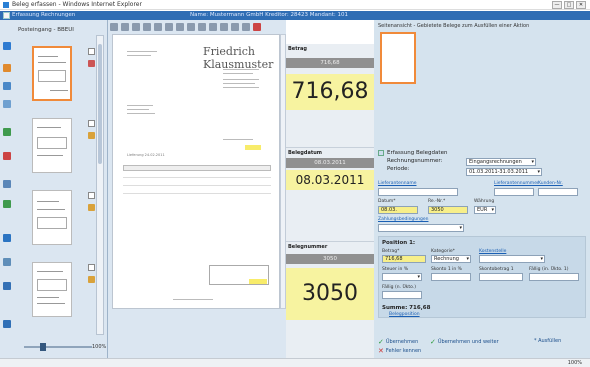 Image resolution: width=590 pixels, height=367 pixels. What do you see at coordinates (257, 27) in the screenshot?
I see `close-doc-icon` at bounding box center [257, 27].